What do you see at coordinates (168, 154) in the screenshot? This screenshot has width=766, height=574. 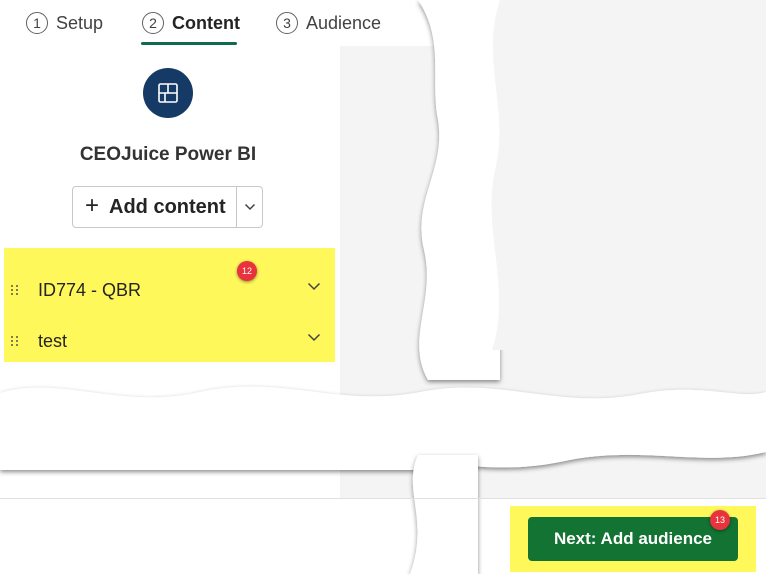 I see `app-title: CEOJuice Power BI` at bounding box center [168, 154].